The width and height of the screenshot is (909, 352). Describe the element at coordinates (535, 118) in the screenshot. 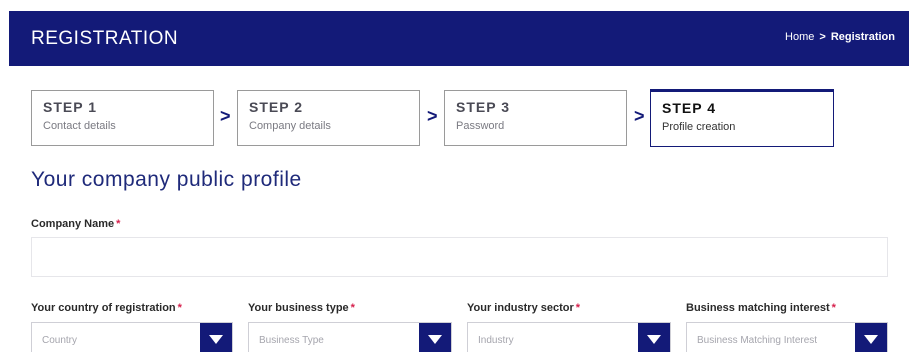

I see `step-3: STEP 3 Password` at that location.